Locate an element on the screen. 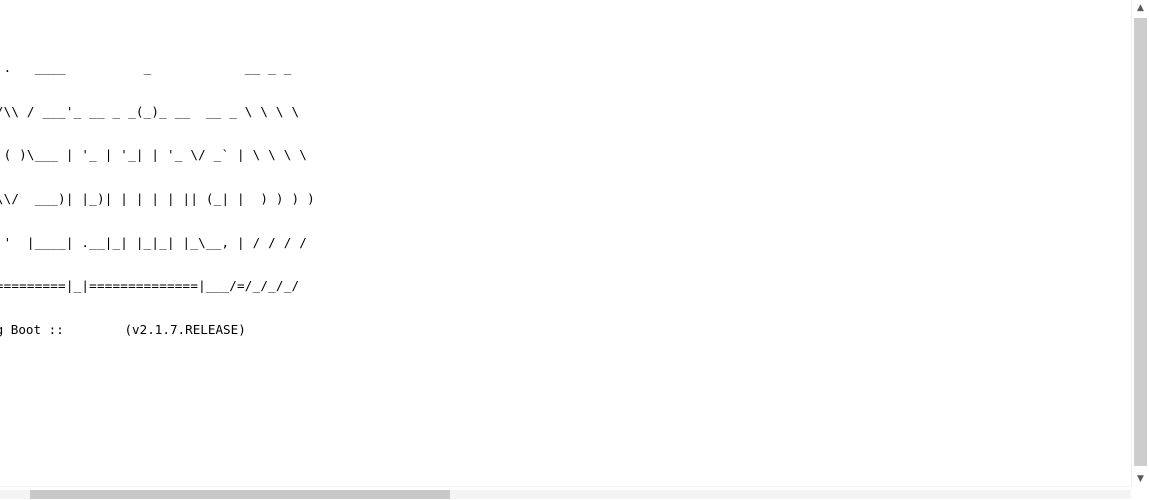  scrollbar-corner is located at coordinates (1140, 493).